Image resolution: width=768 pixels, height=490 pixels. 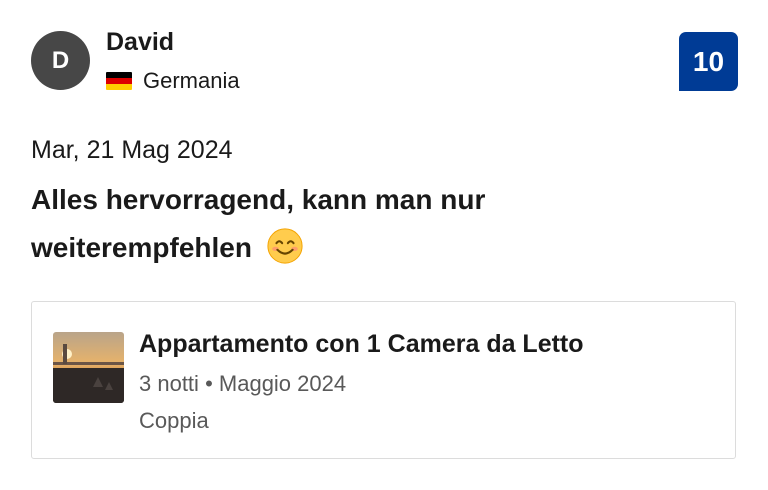 I want to click on room-name: Appartamento con 1 Camera da Letto, so click(x=361, y=344).